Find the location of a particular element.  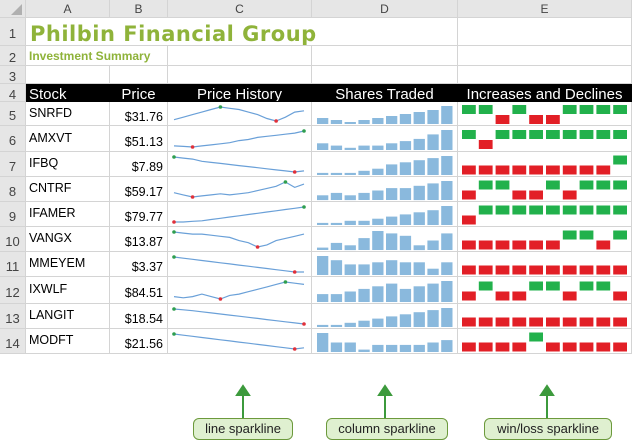

column-sparkline is located at coordinates (385, 265).